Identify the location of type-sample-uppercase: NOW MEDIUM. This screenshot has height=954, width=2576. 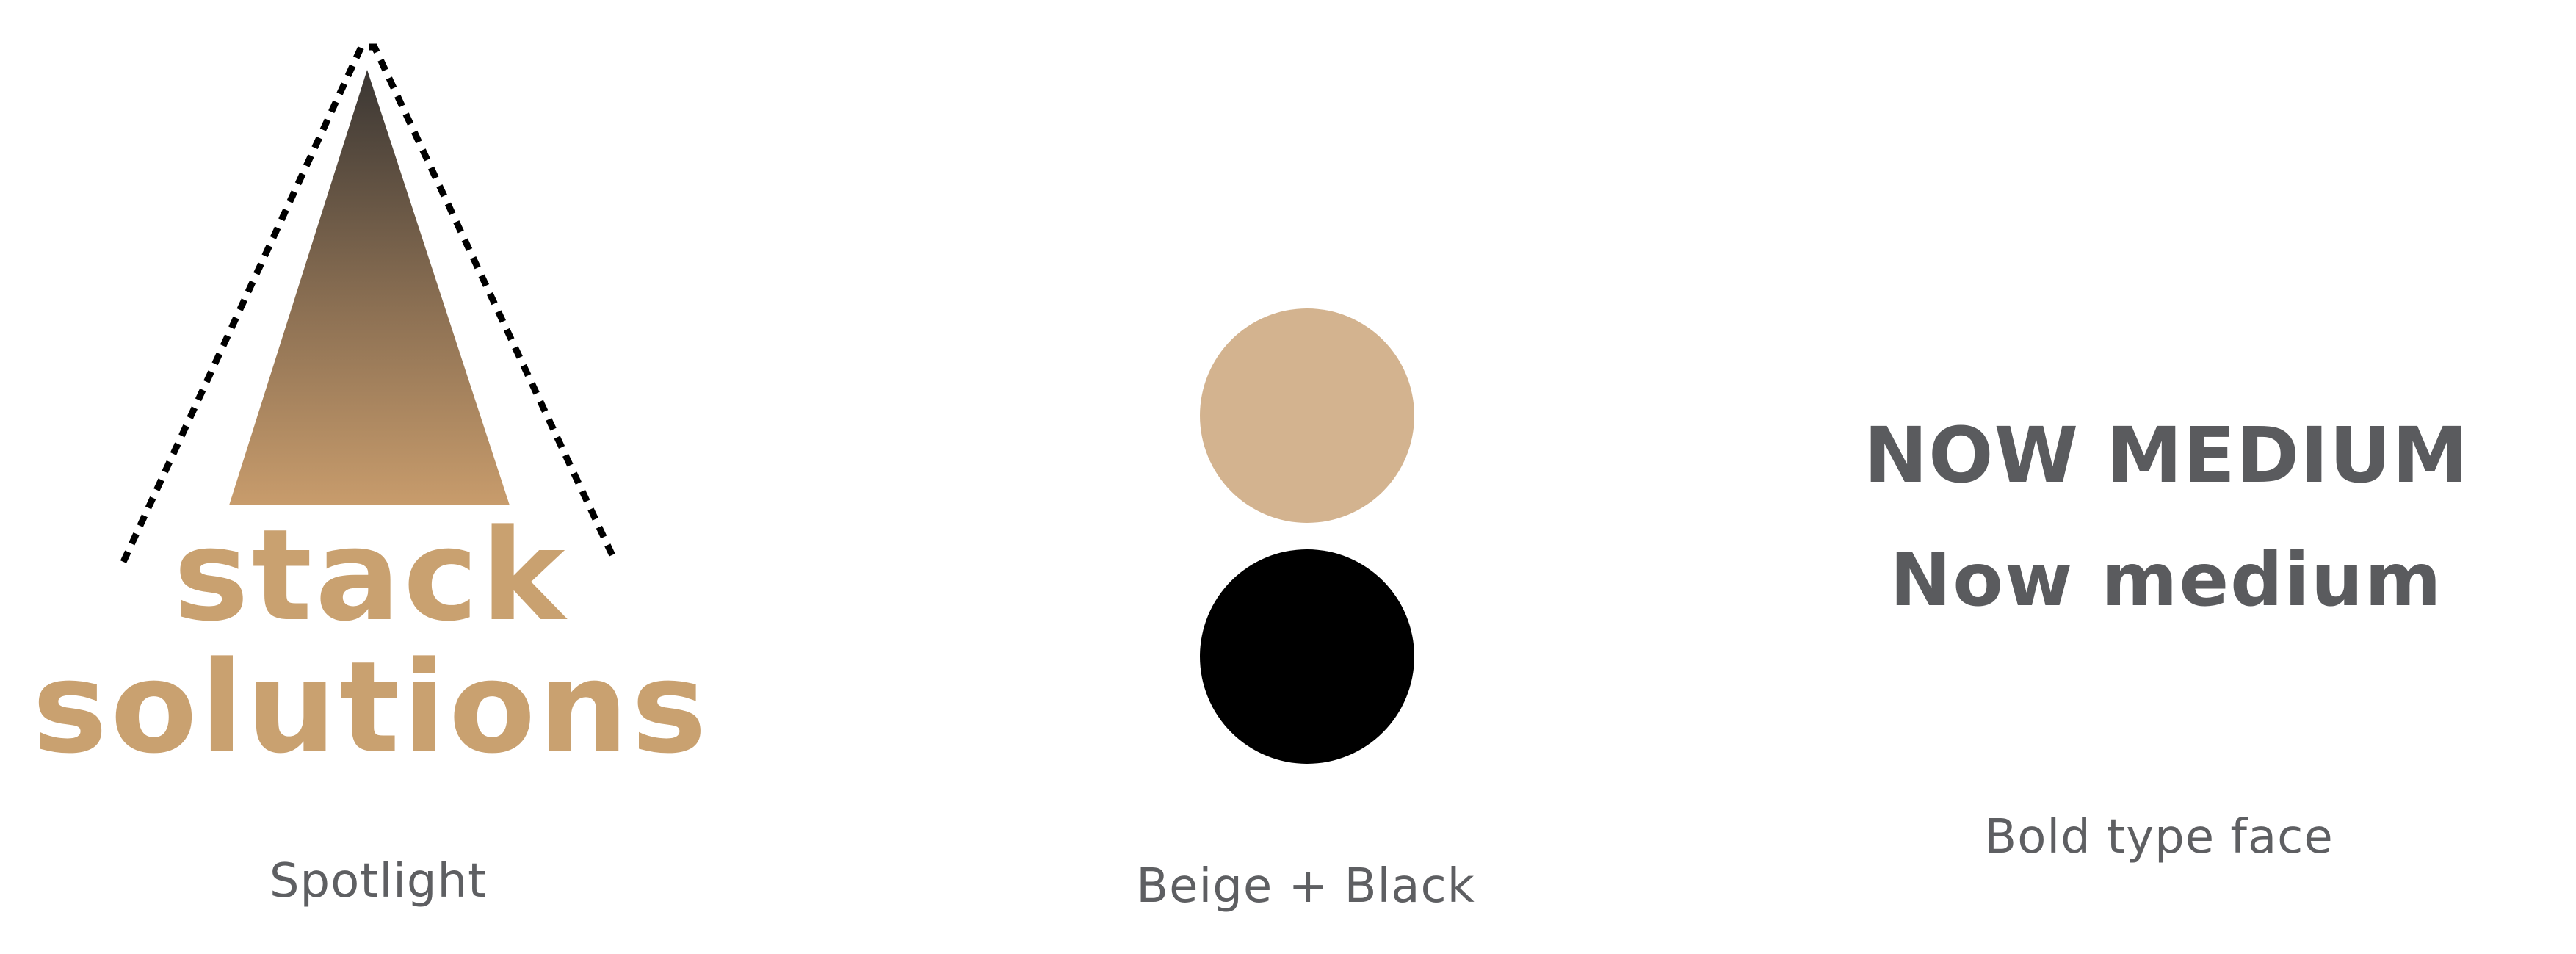
(2166, 455).